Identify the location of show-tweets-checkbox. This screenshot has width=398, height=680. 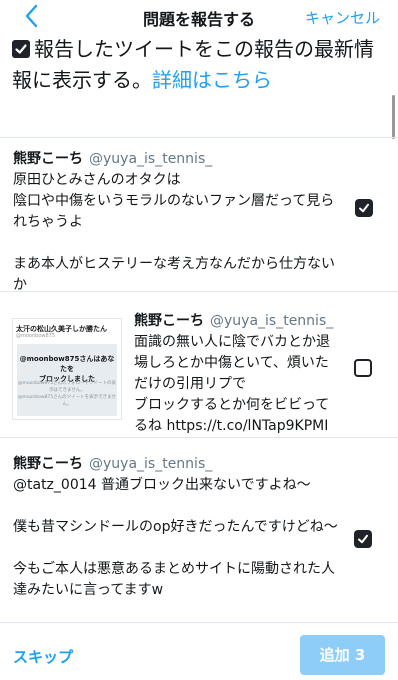
(21, 49).